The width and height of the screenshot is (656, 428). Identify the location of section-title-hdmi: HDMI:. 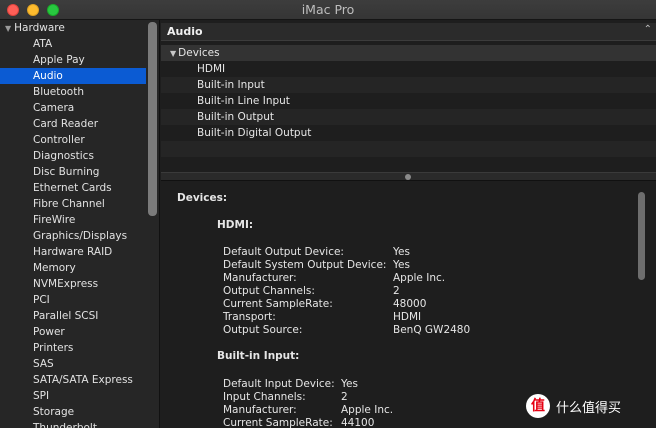
(235, 225).